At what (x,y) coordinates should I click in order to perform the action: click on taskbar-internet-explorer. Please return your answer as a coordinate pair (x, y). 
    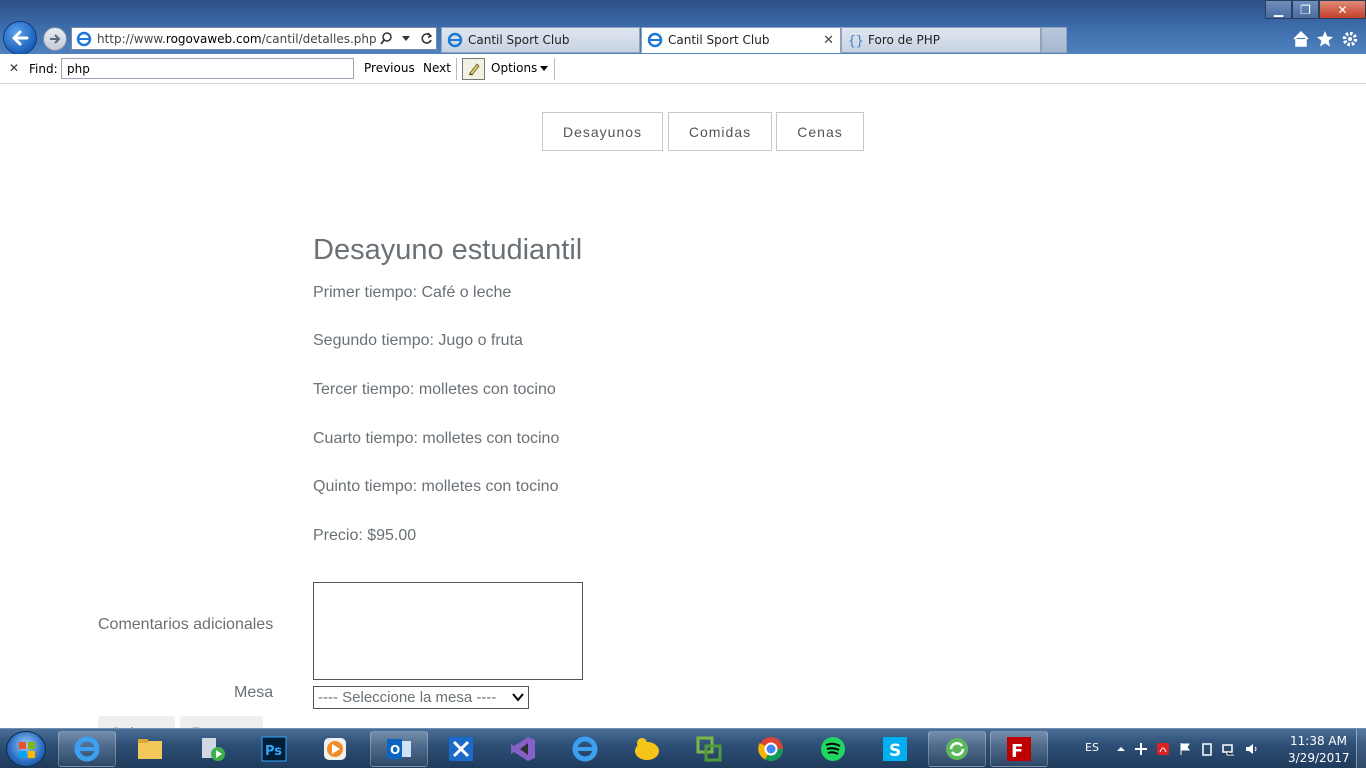
    Looking at the image, I should click on (87, 749).